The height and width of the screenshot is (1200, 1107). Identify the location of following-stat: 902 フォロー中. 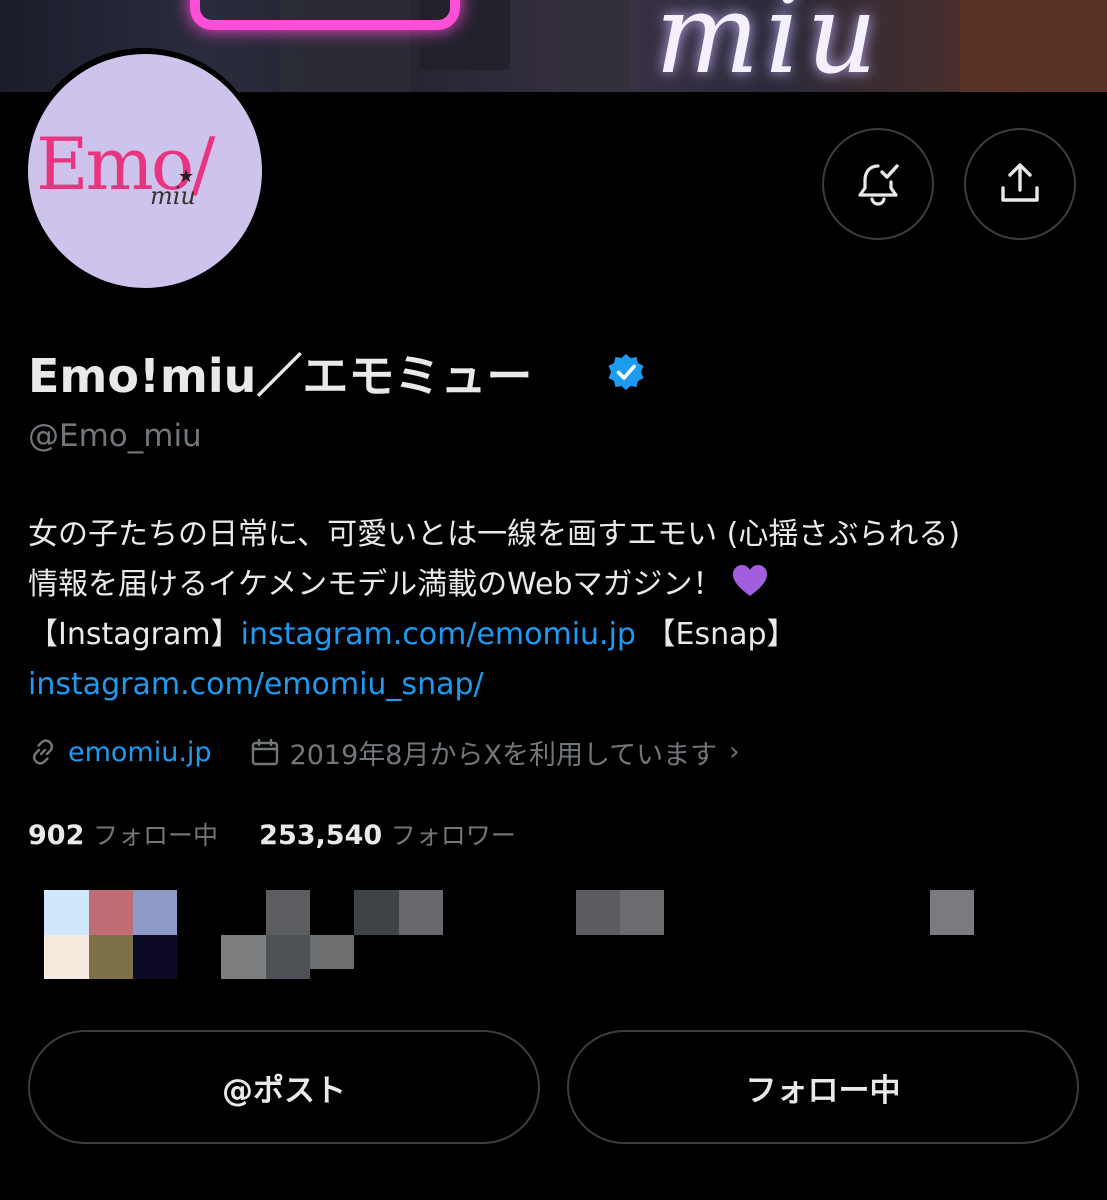
(127, 835).